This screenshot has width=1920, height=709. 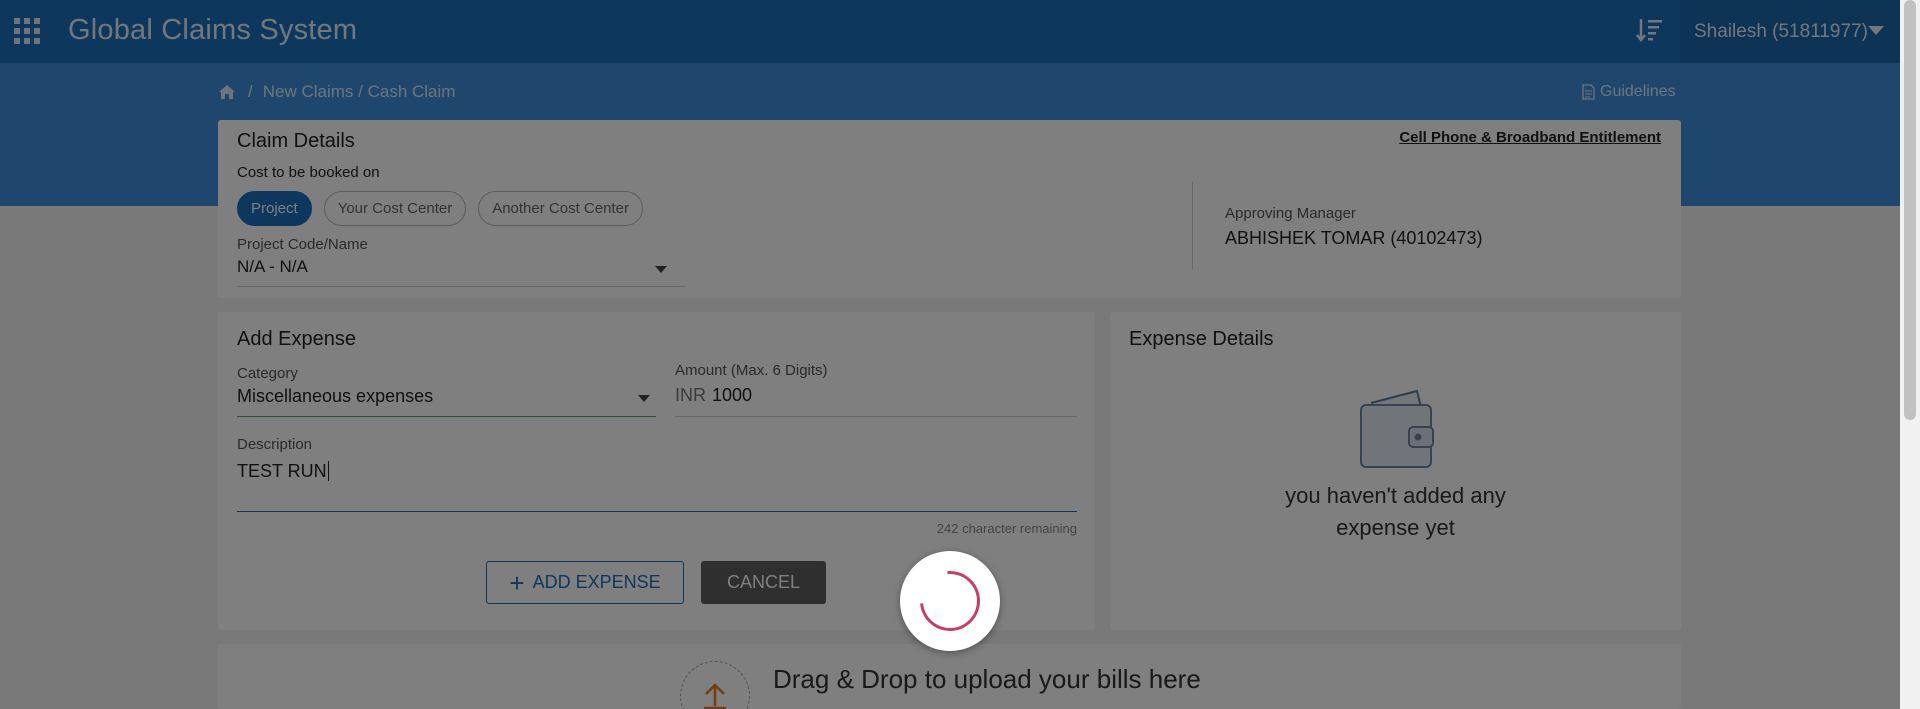 I want to click on spinner-ring, so click(x=950, y=601).